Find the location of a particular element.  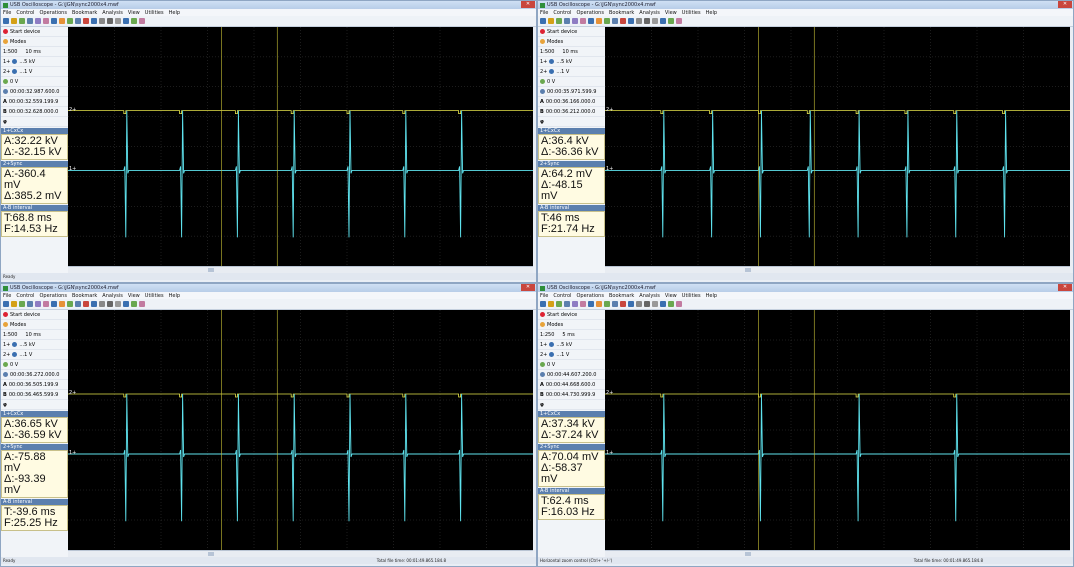

trigger-row: 0 V is located at coordinates (34, 365).